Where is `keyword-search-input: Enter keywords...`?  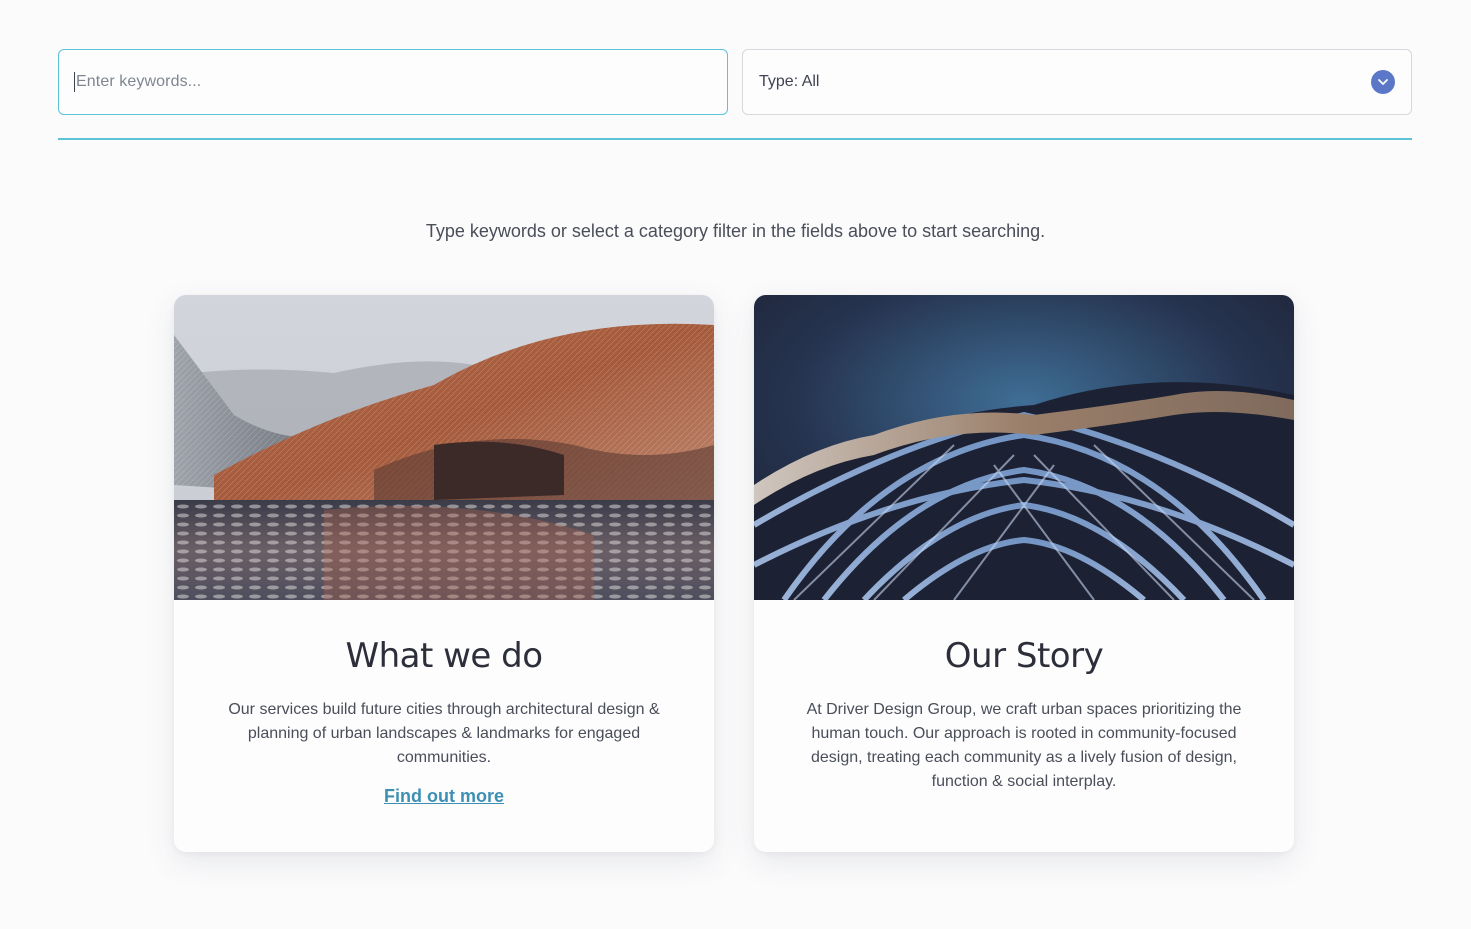 keyword-search-input: Enter keywords... is located at coordinates (393, 82).